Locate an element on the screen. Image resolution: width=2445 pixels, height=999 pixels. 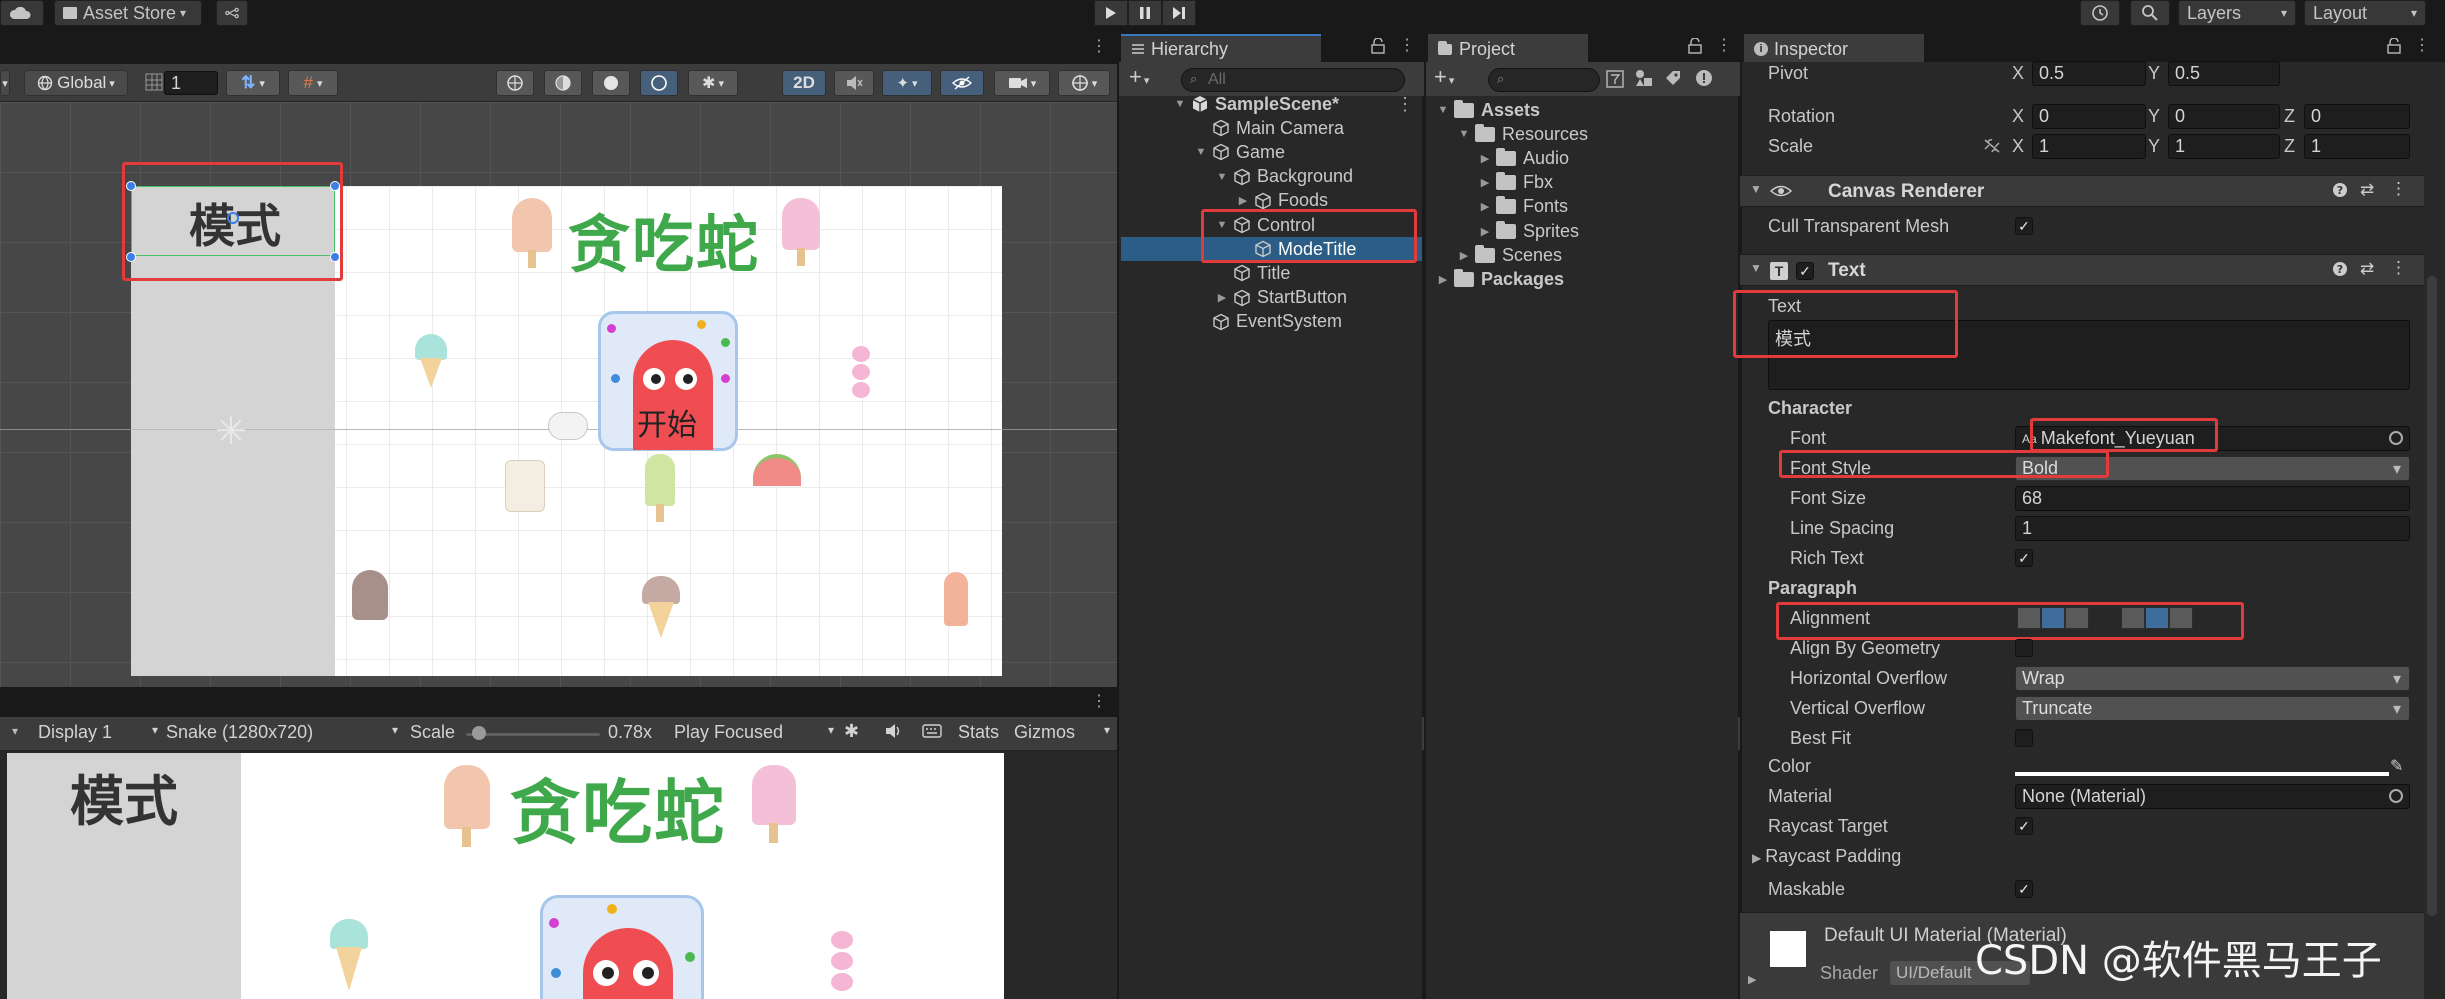
resolution-dropdown: Snake (1280x720) ▾ is located at coordinates (282, 734).